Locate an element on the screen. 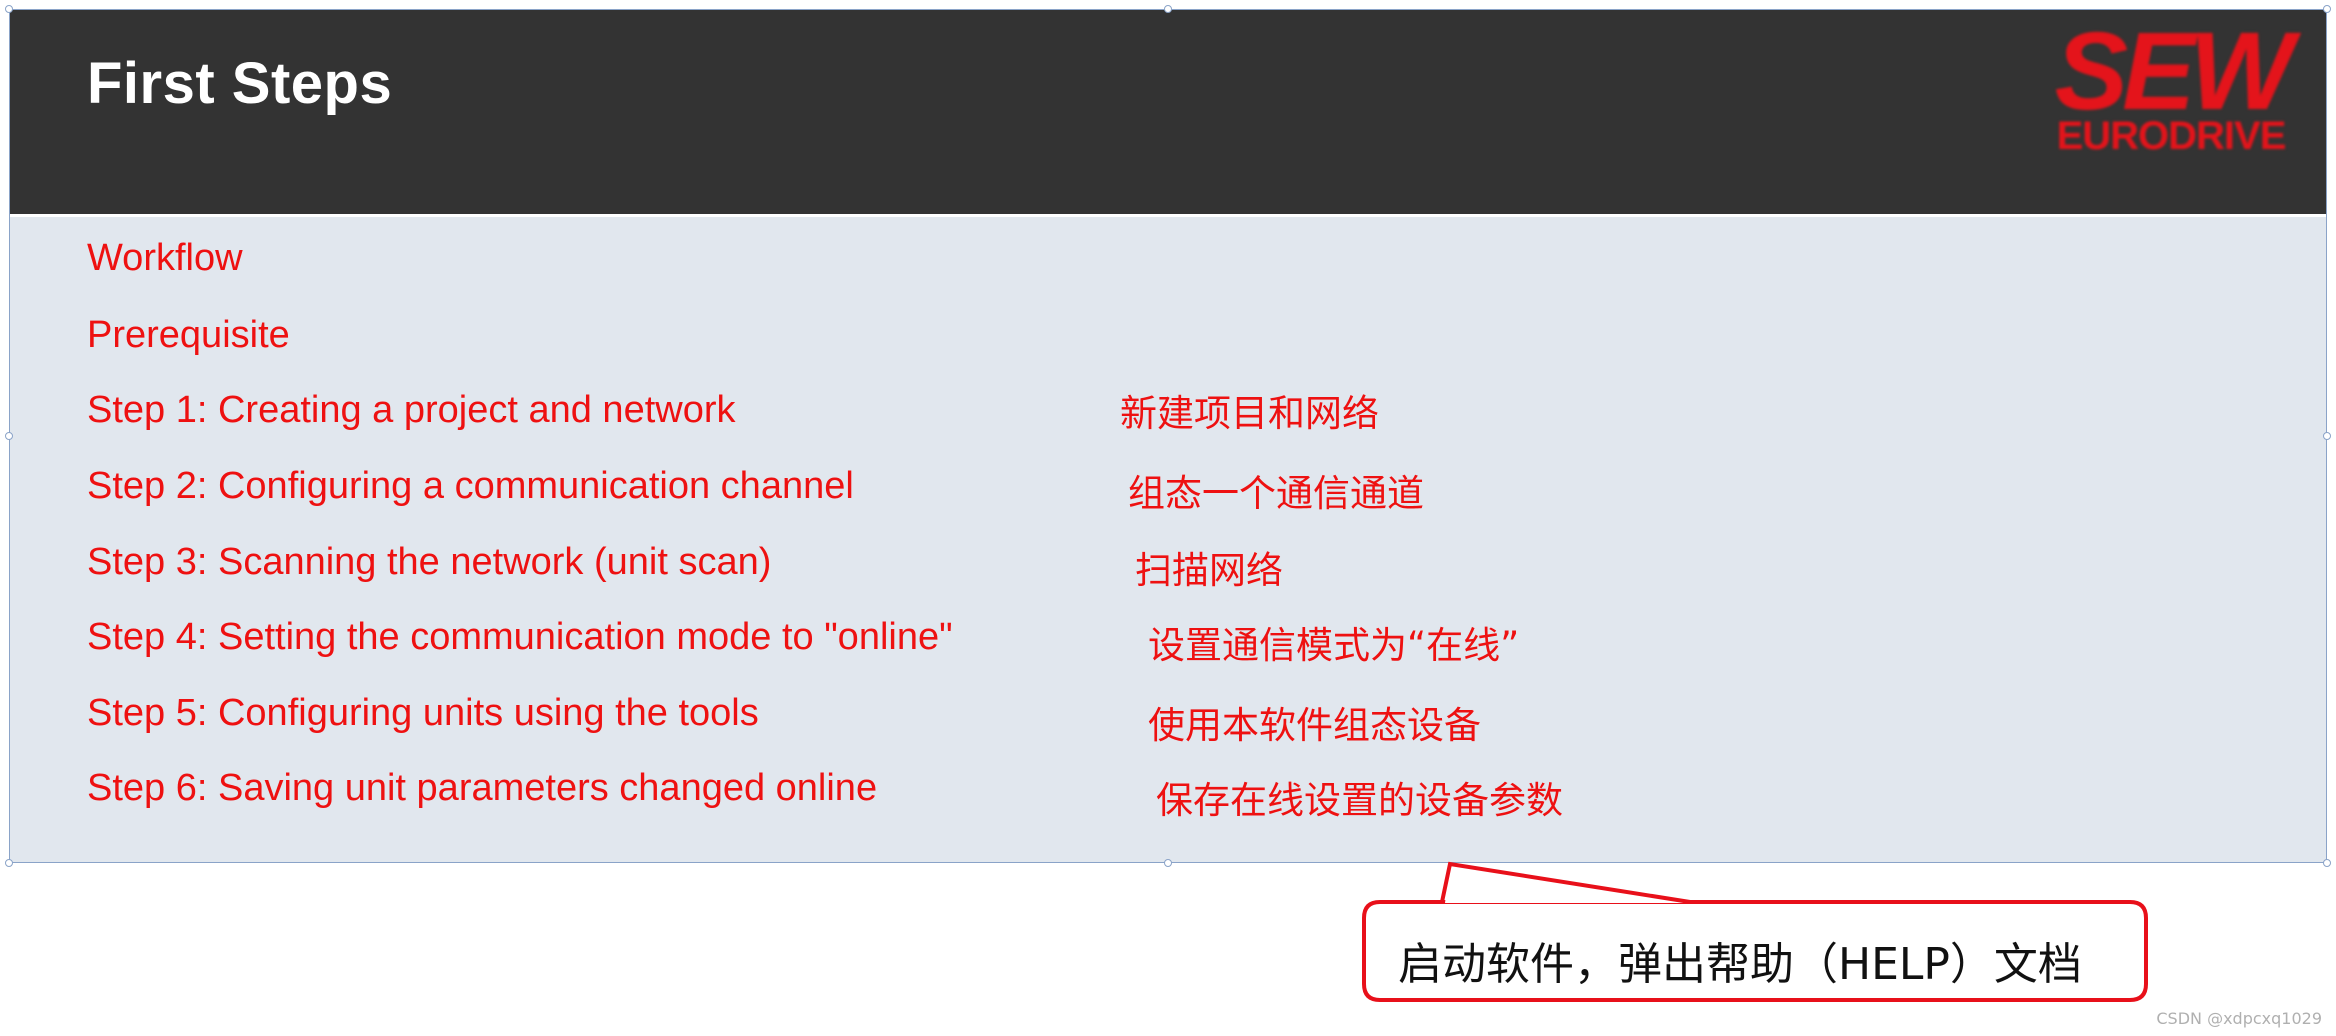  link-prerequisite: Prerequisite is located at coordinates (188, 335).